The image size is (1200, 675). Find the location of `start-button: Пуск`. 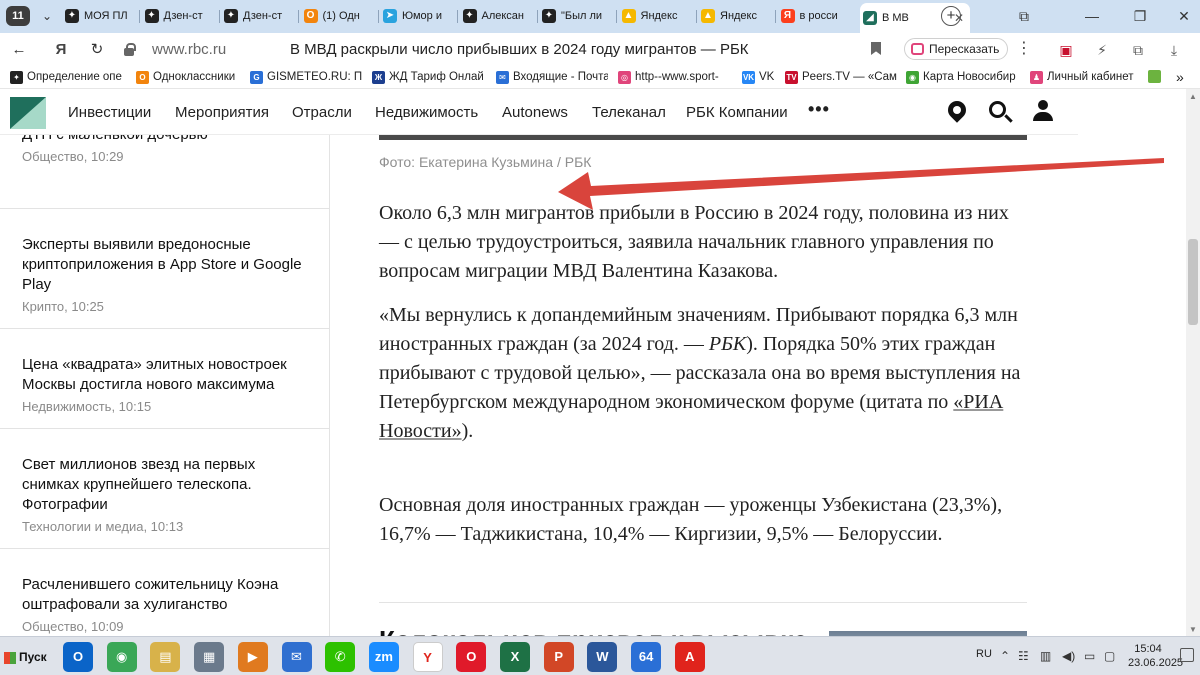

start-button: Пуск is located at coordinates (25, 657).